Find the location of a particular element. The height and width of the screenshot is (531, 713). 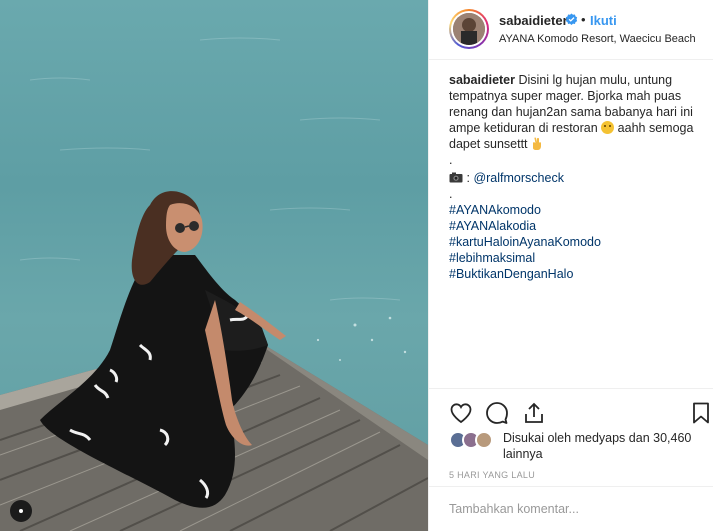

more-options-button is located at coordinates (21, 511).